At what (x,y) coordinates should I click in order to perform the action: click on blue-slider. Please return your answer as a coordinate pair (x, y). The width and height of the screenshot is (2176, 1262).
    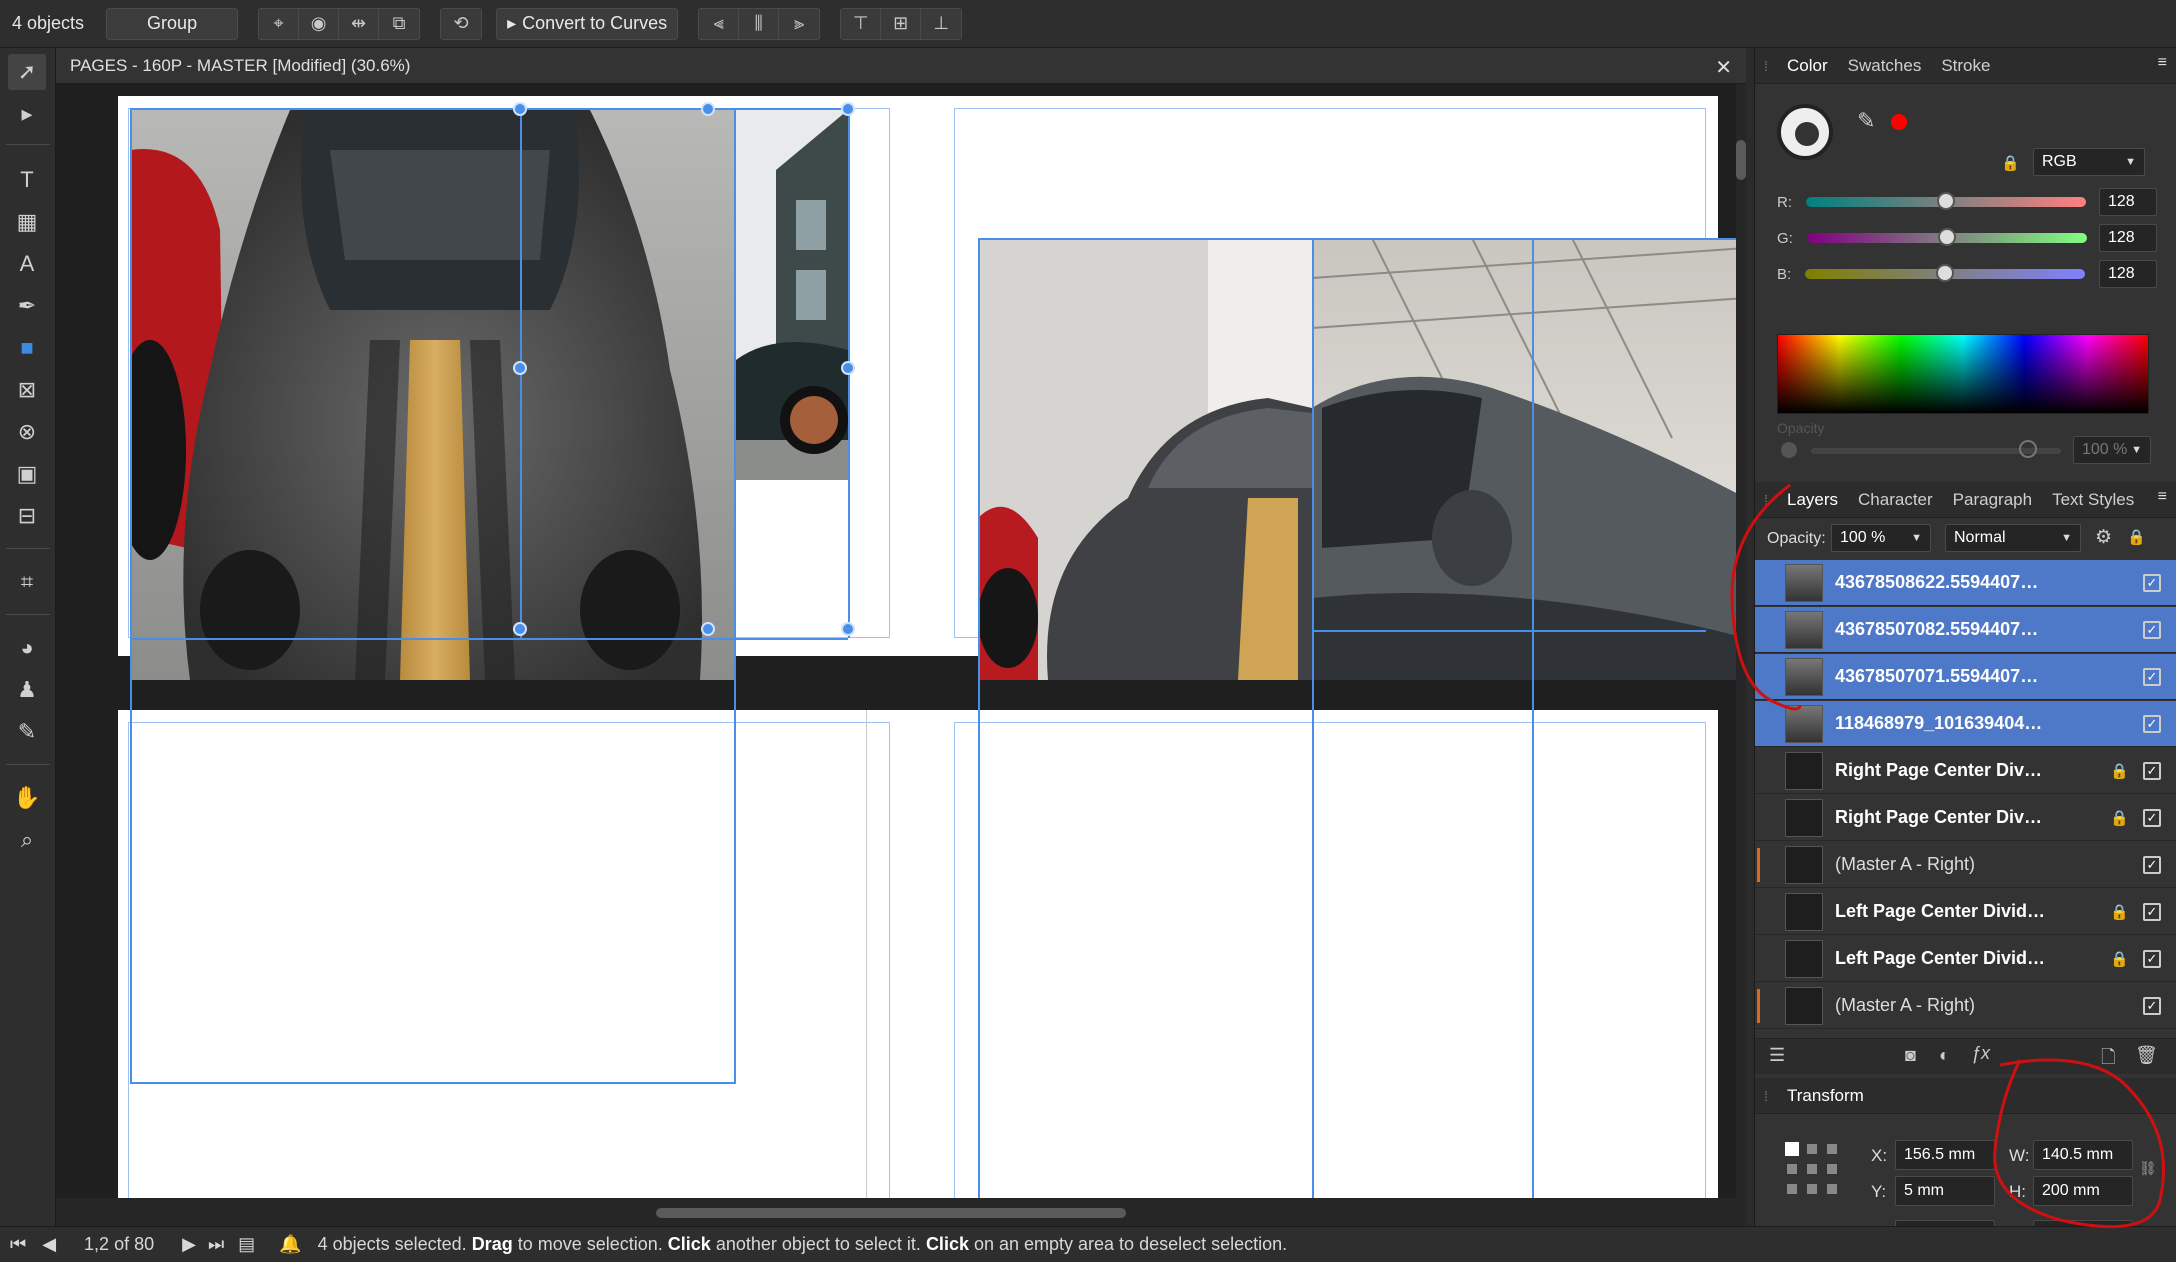
    Looking at the image, I should click on (1945, 273).